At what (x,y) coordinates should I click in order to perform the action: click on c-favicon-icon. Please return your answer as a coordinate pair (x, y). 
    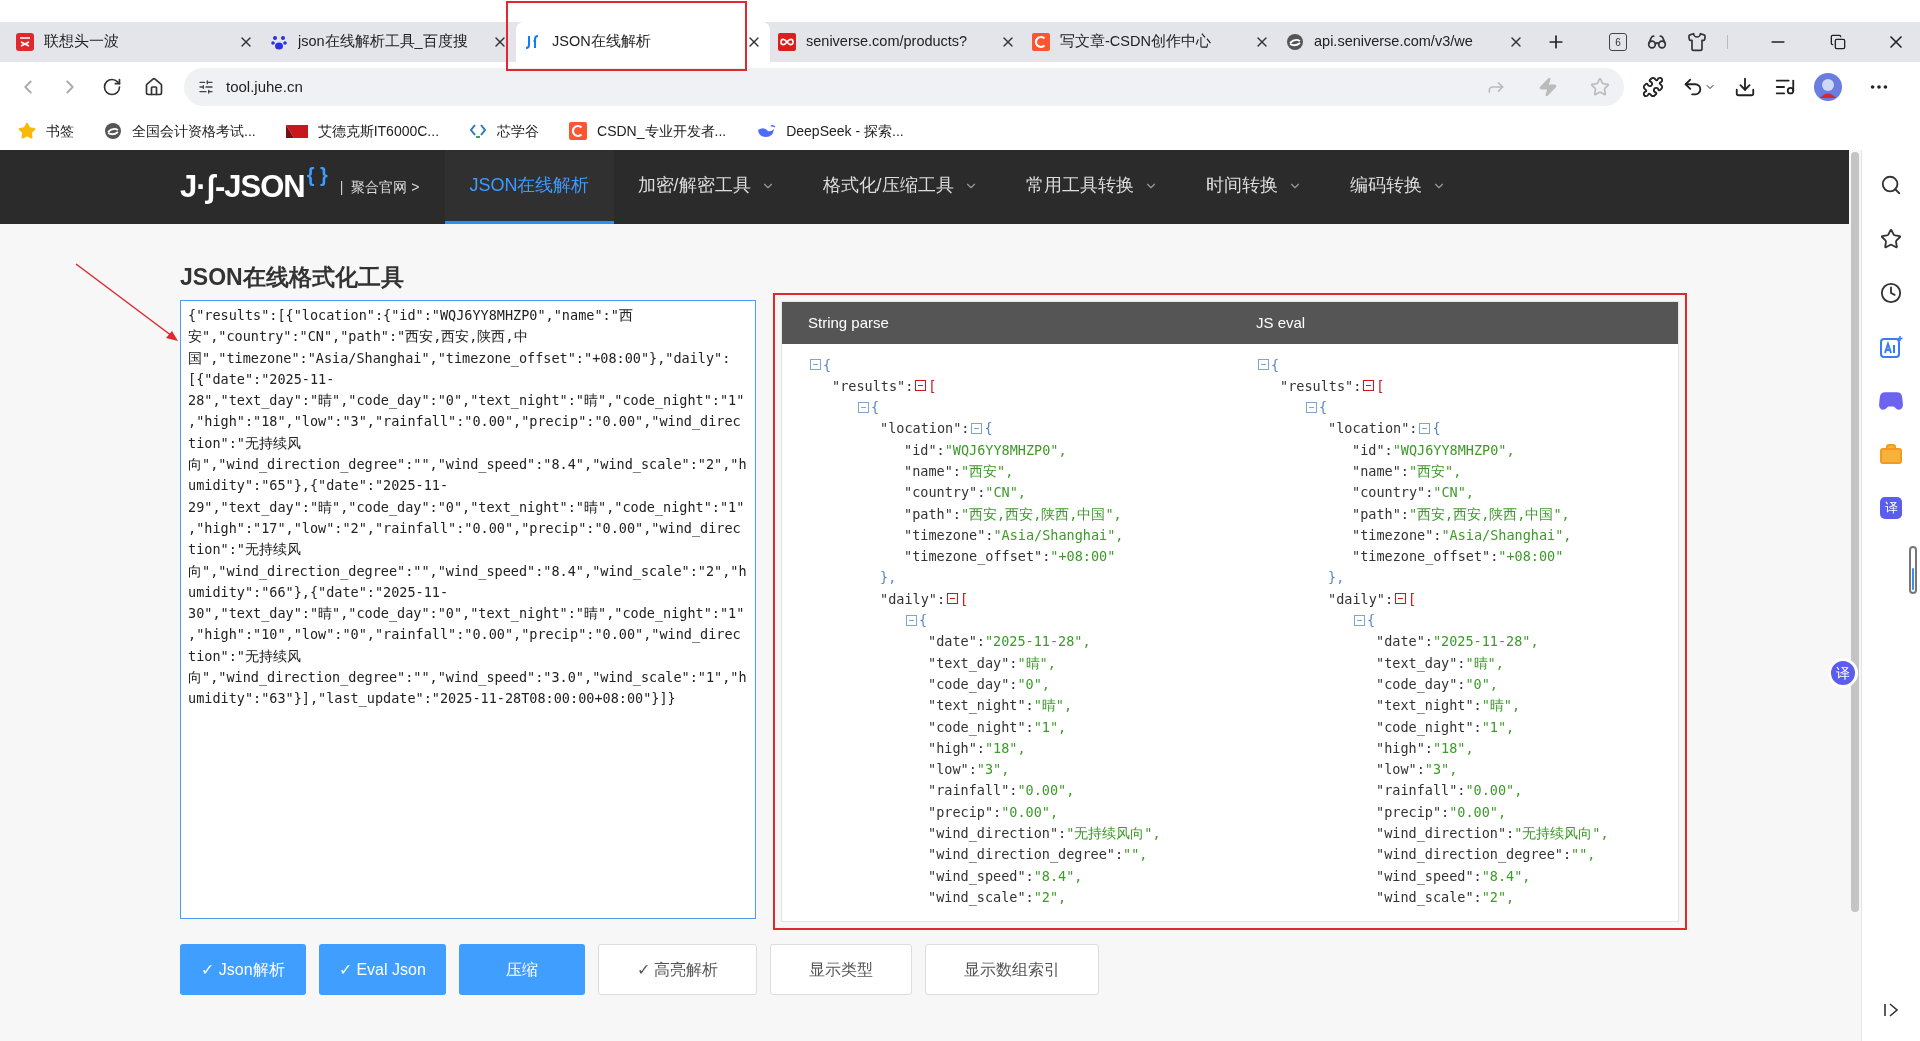
    Looking at the image, I should click on (1041, 42).